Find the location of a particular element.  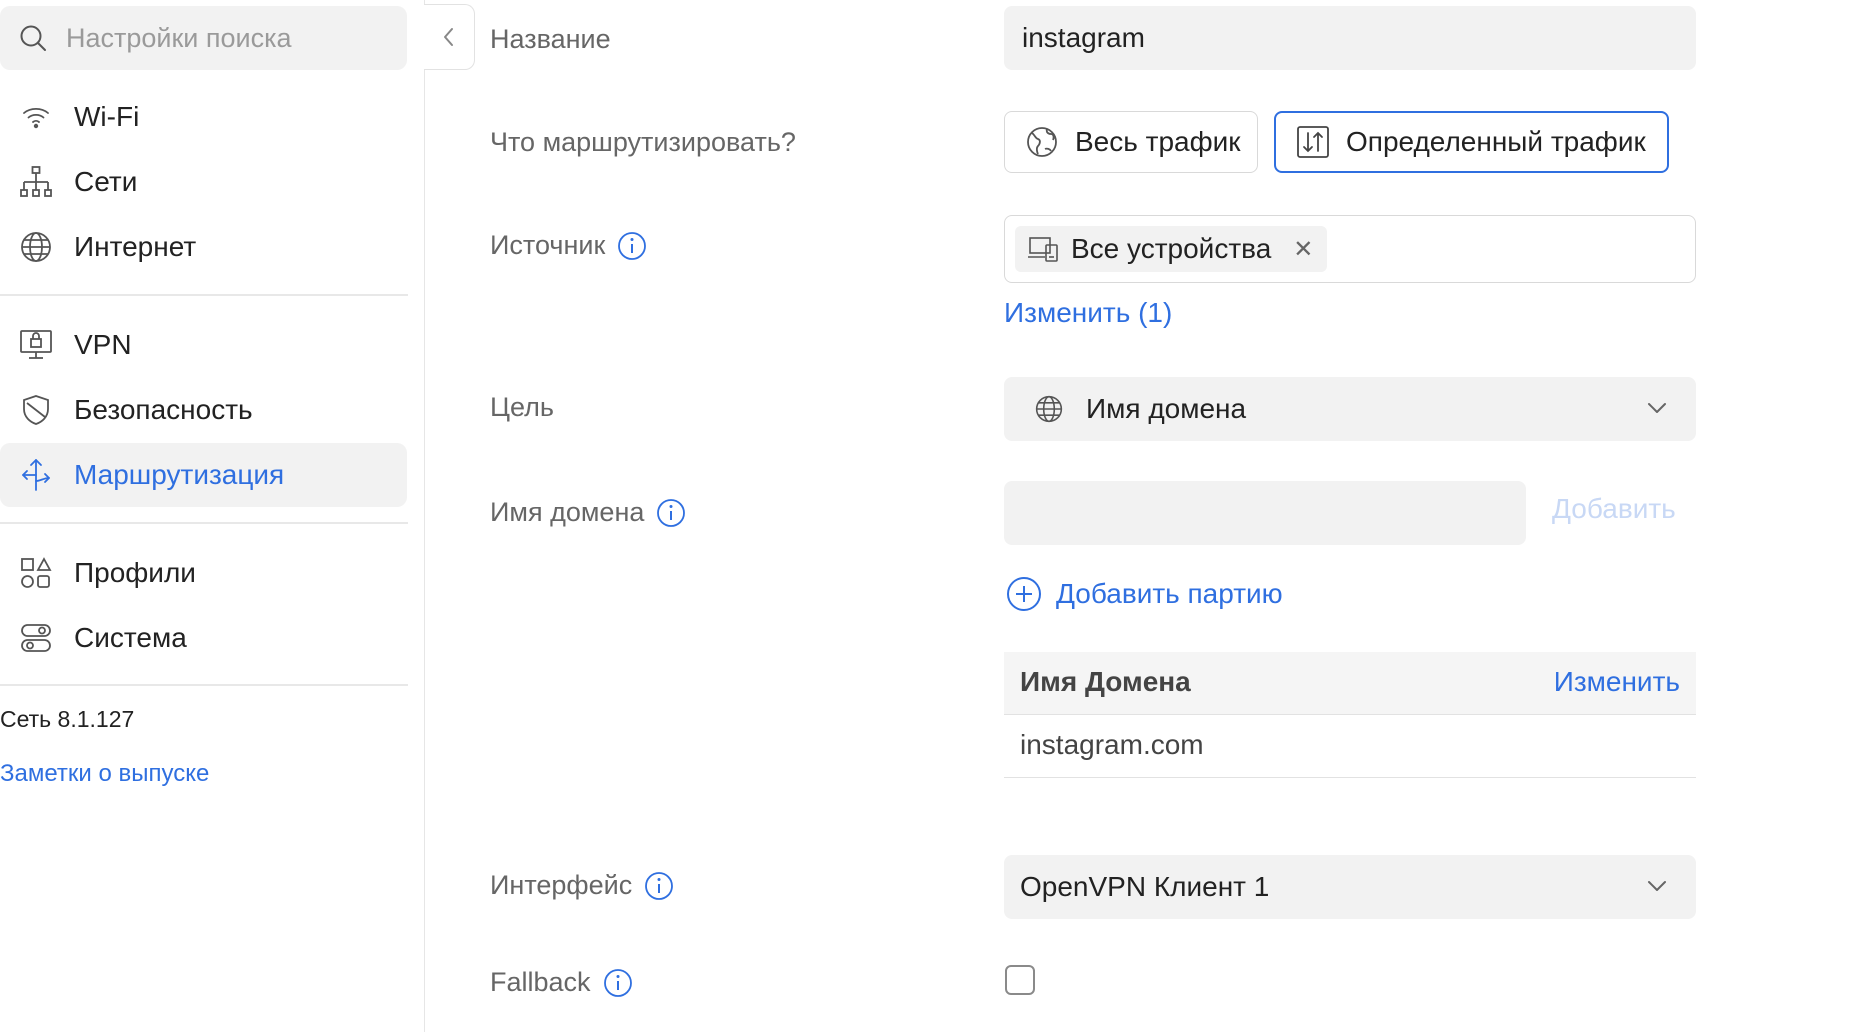

search-bar is located at coordinates (203, 38).